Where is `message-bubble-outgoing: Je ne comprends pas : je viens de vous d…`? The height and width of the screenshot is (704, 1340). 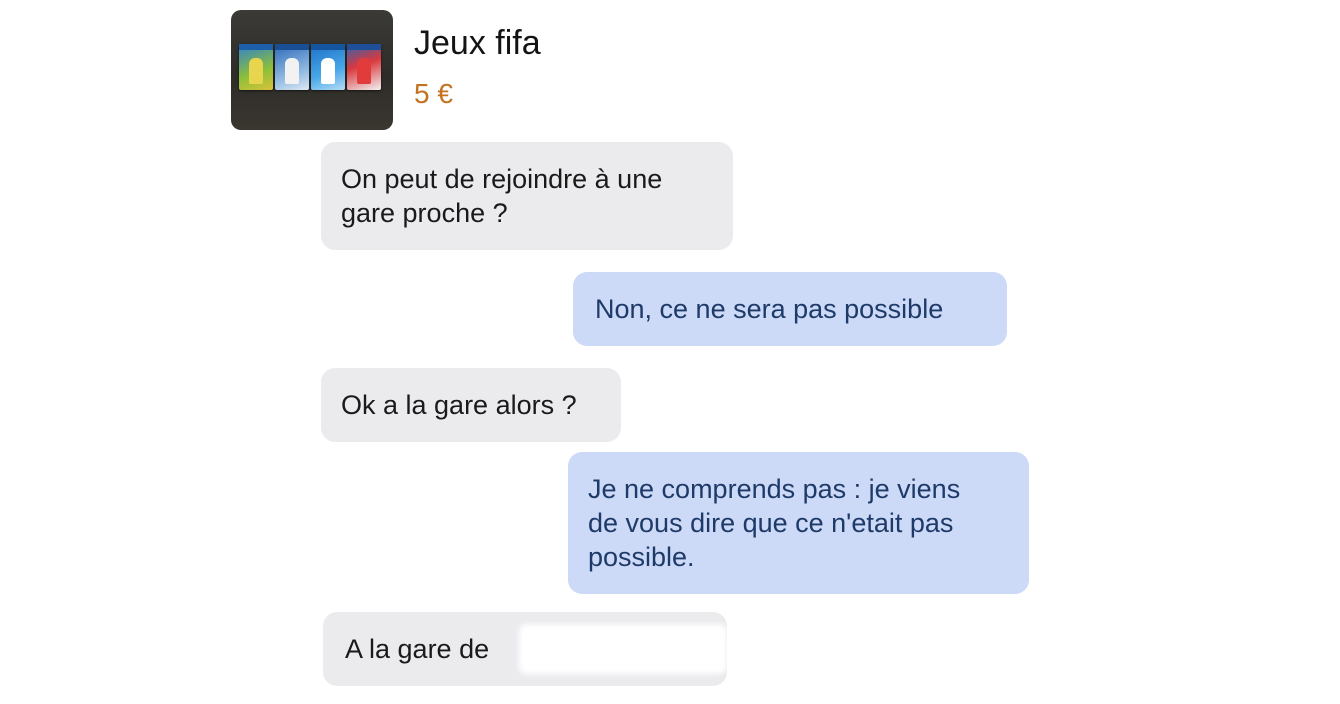 message-bubble-outgoing: Je ne comprends pas : je viens de vous d… is located at coordinates (798, 523).